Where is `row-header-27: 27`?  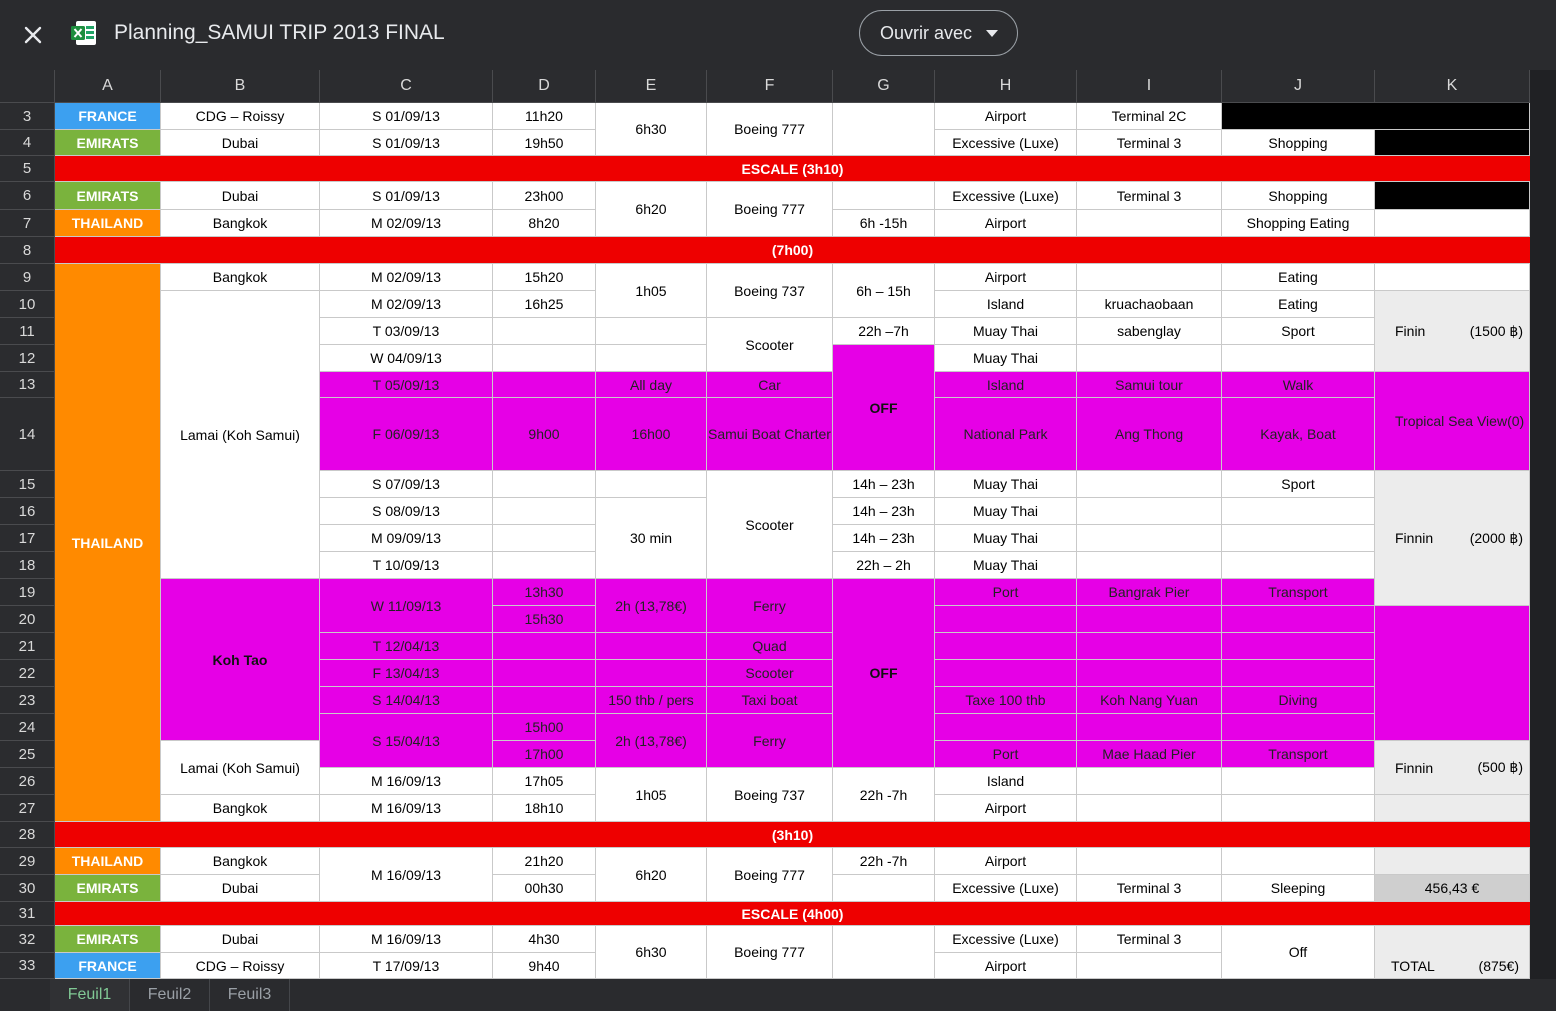
row-header-27: 27 is located at coordinates (27, 808).